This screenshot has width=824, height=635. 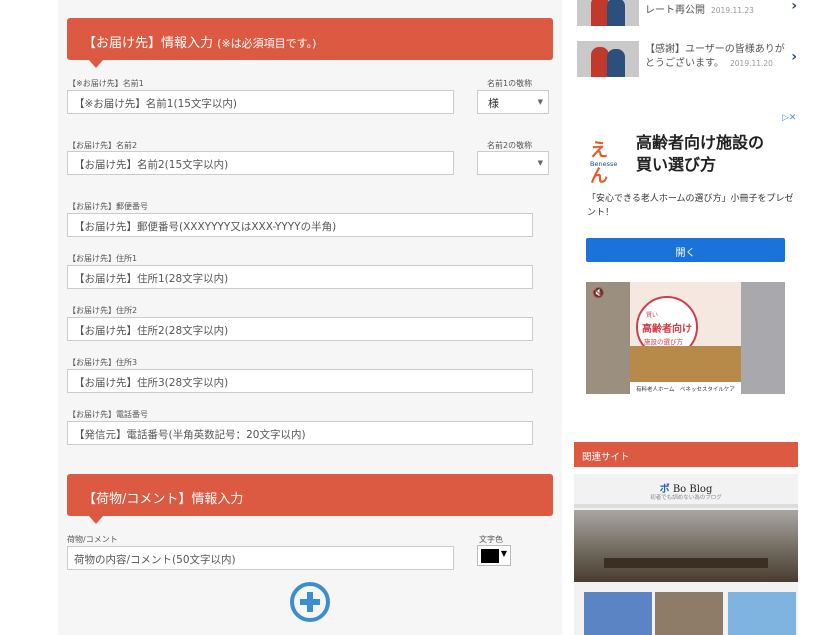 What do you see at coordinates (300, 433) in the screenshot?
I see `phone-input: 【発信元】電話番号(半角英数記号：20文字以内)` at bounding box center [300, 433].